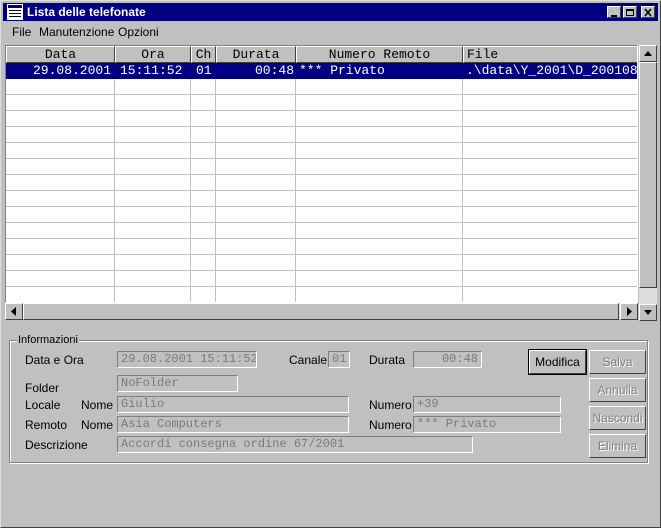 The image size is (661, 528). Describe the element at coordinates (60, 54) in the screenshot. I see `column-header-data: Data` at that location.